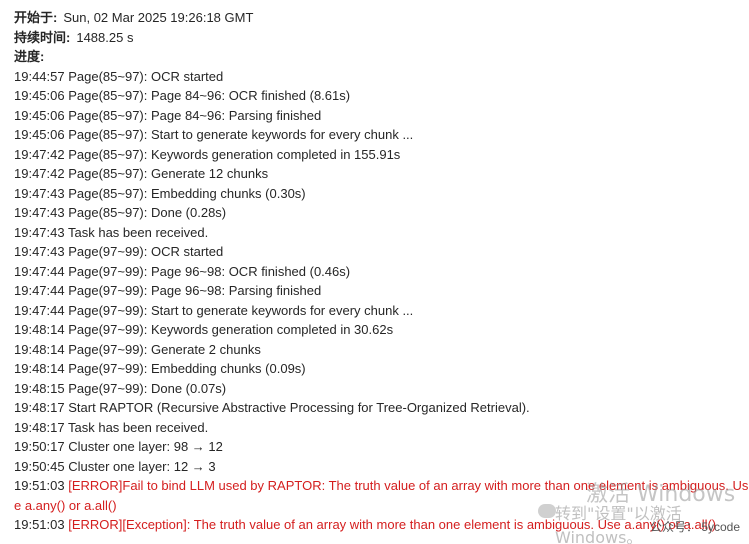 This screenshot has height=544, width=749. I want to click on log-line: 19:44:57 Page(85~97): OCR started, so click(381, 77).